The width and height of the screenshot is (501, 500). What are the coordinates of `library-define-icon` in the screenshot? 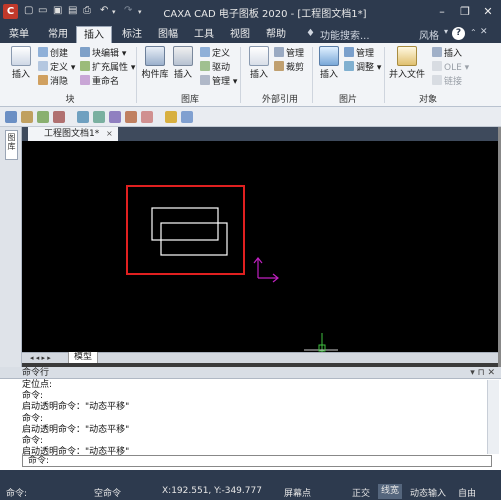 It's located at (205, 52).